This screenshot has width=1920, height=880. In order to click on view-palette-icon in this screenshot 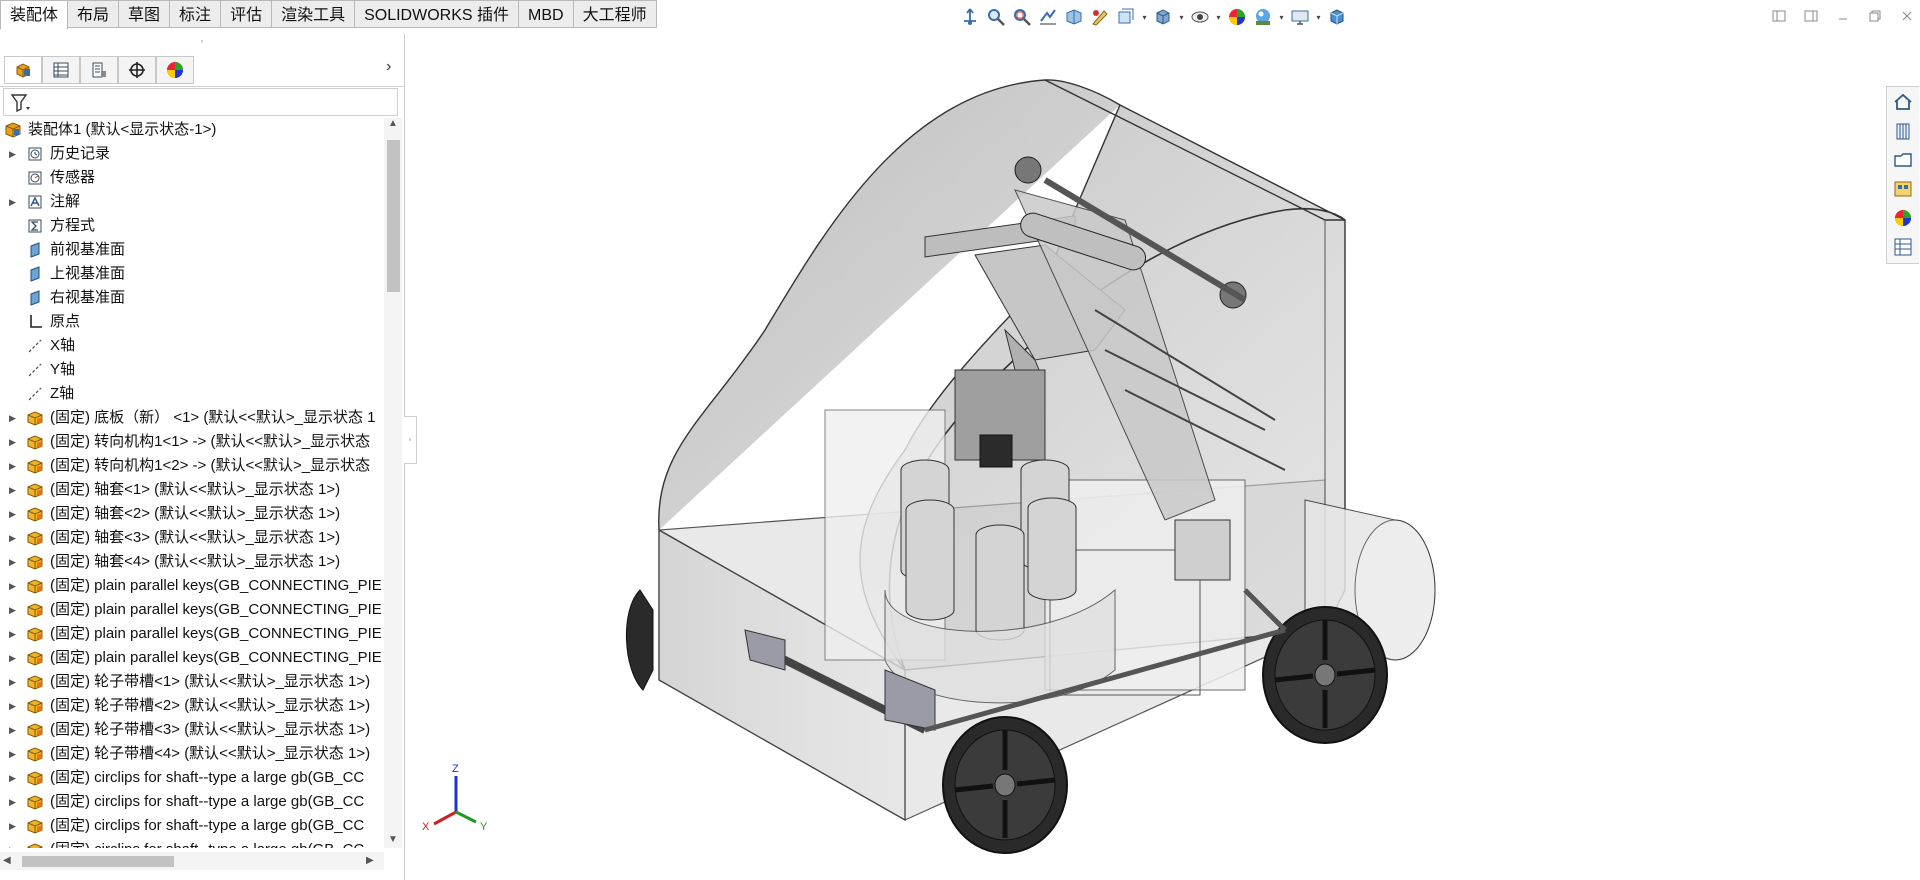, I will do `click(1903, 189)`.